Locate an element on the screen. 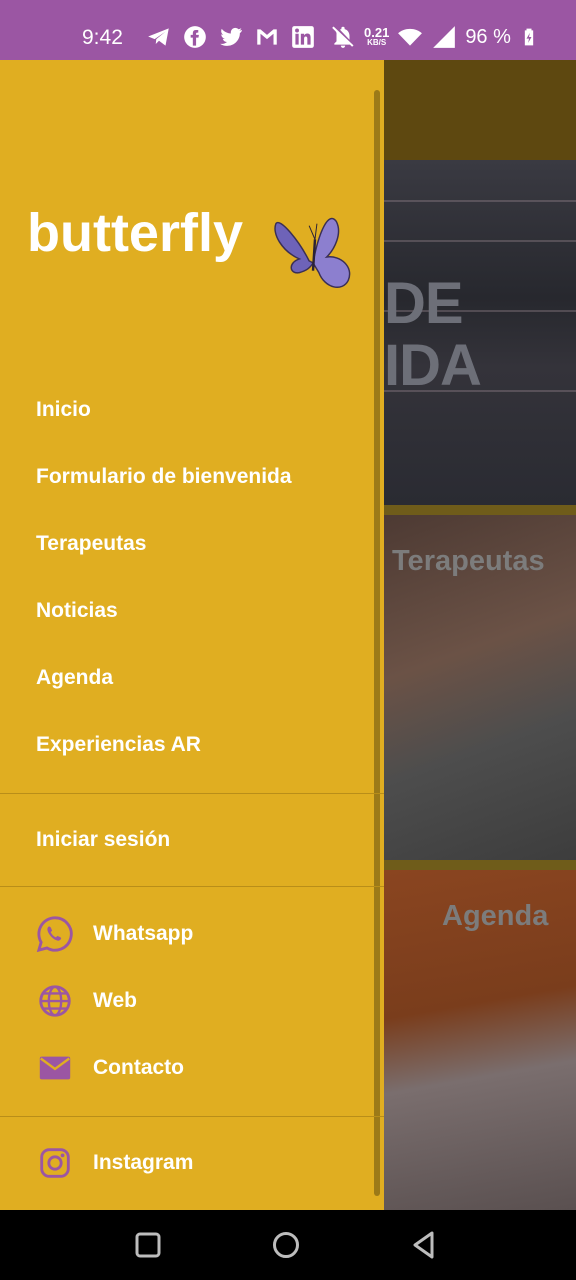  contact-link: Contacto is located at coordinates (110, 1068).